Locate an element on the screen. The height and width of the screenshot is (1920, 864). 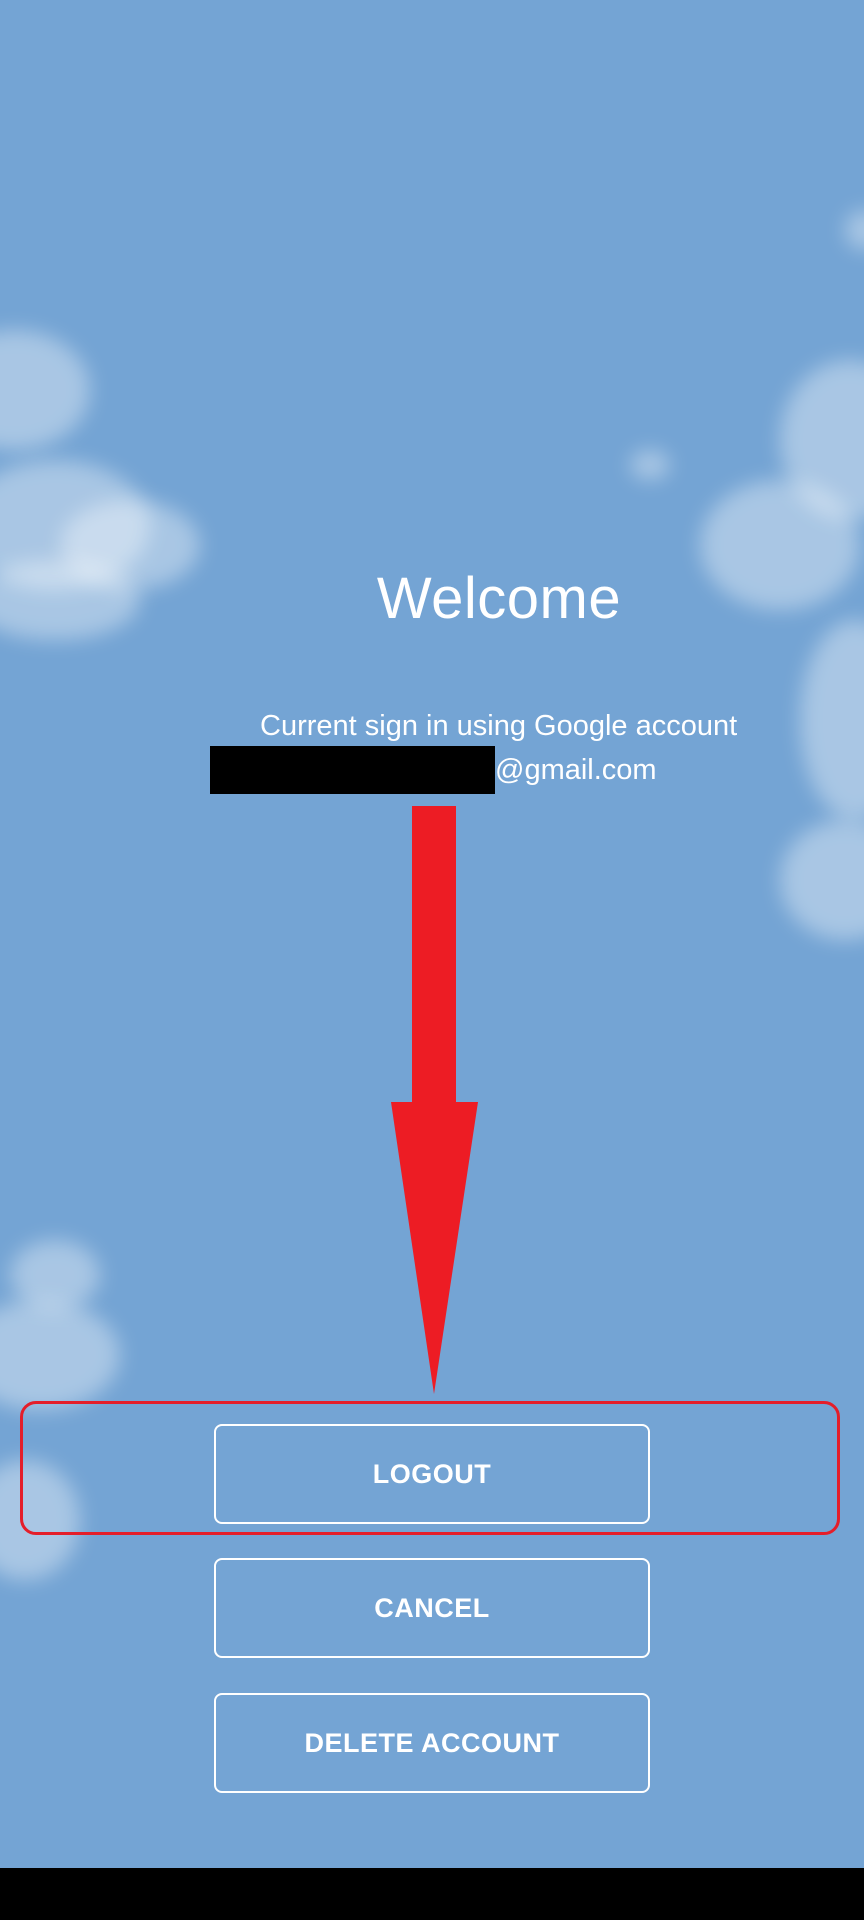
arrow-head is located at coordinates (434, 1248).